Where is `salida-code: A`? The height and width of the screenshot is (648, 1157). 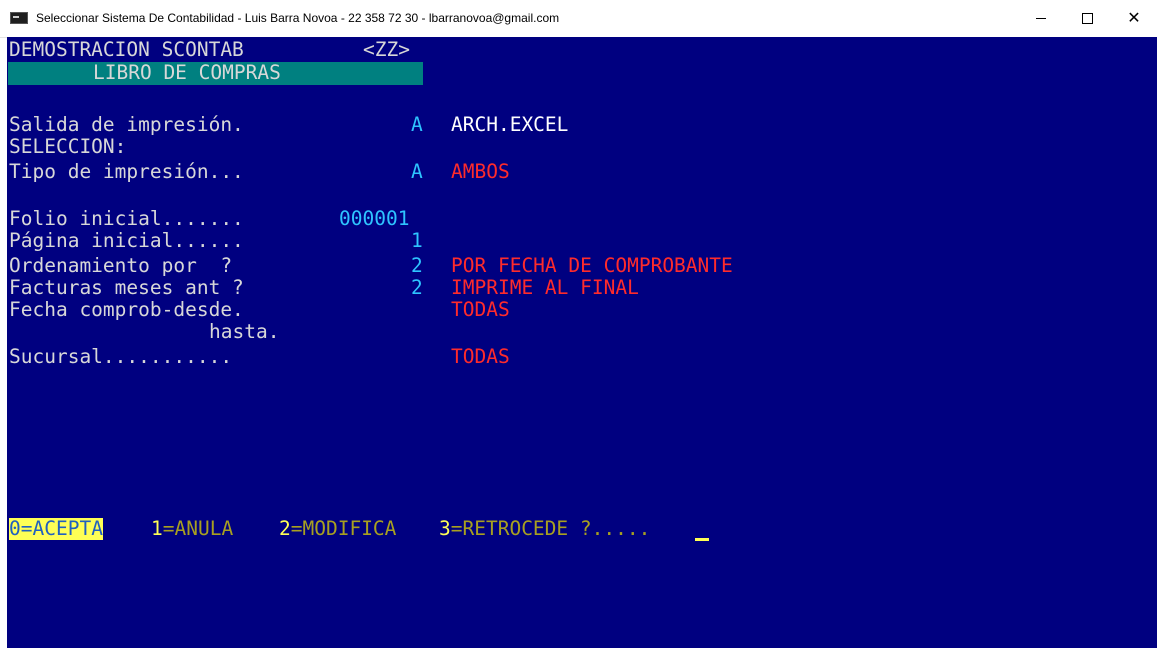 salida-code: A is located at coordinates (417, 125).